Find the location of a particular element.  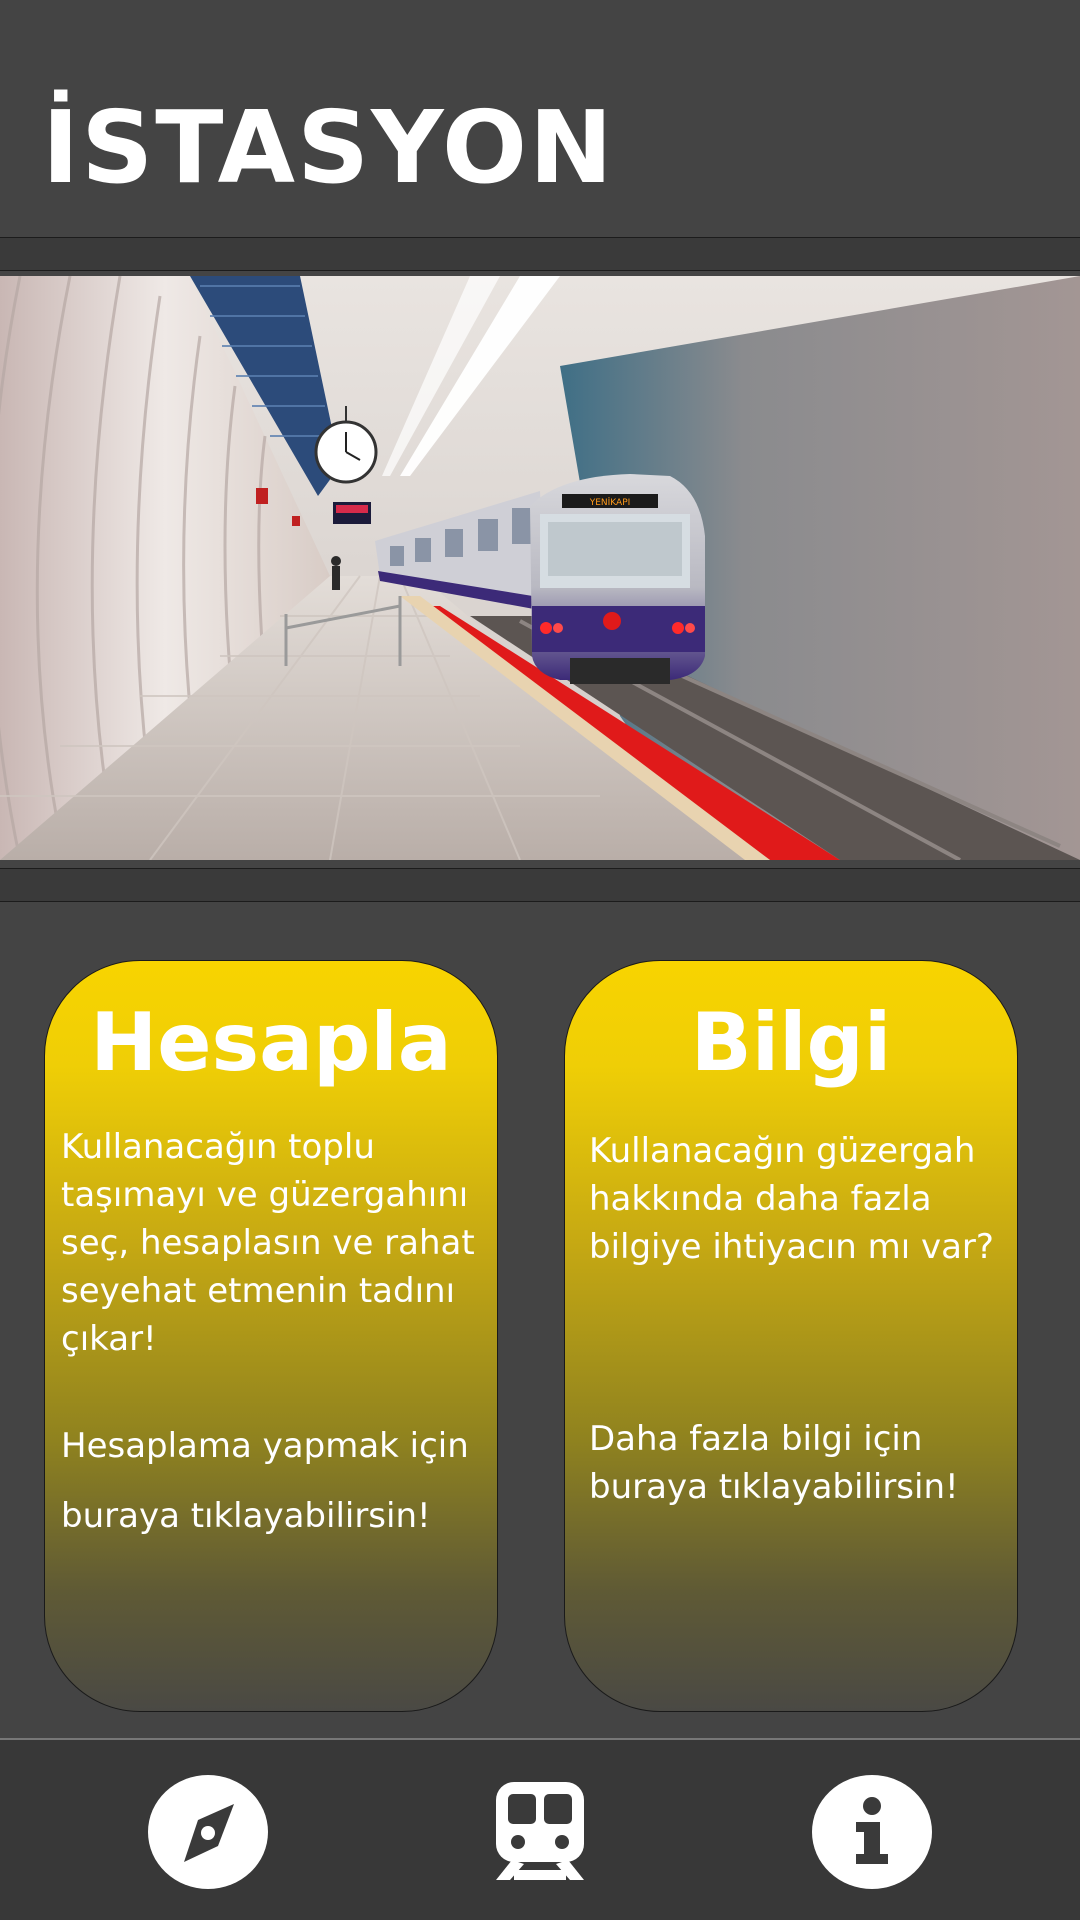

calculate-card-title: Hesapla is located at coordinates (271, 1042).